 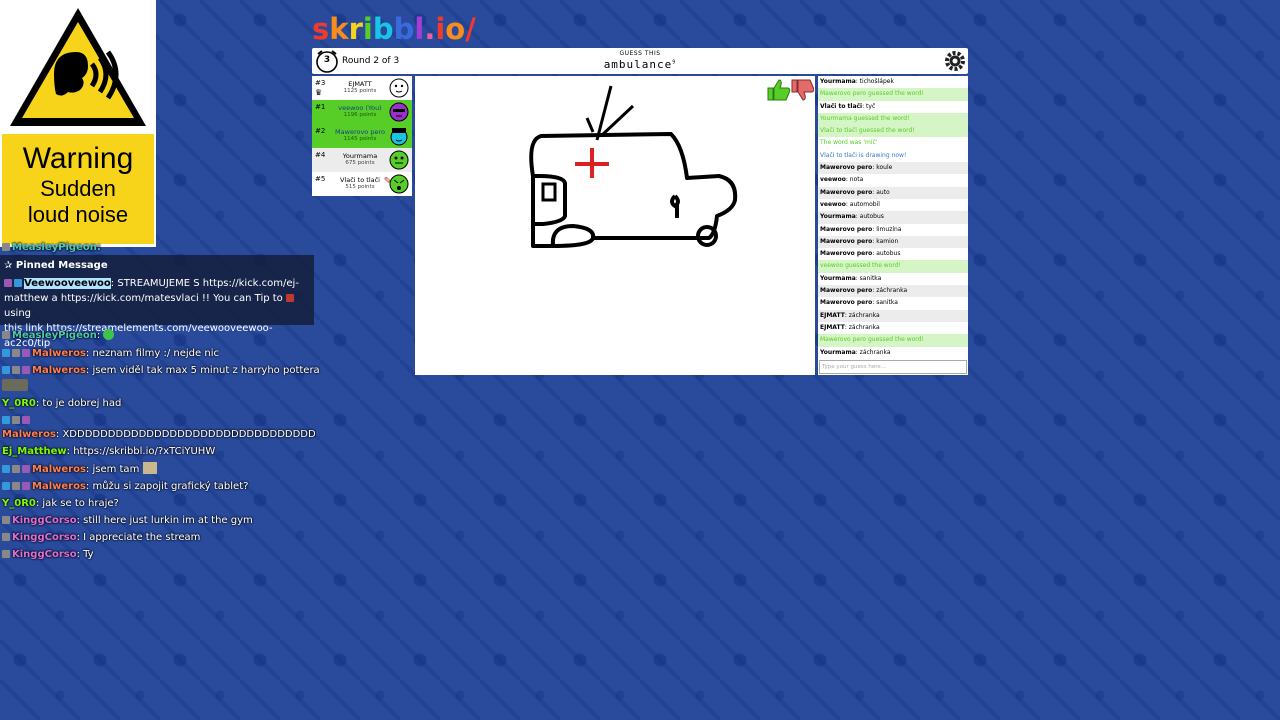 I want to click on word-length: 9, so click(x=674, y=62).